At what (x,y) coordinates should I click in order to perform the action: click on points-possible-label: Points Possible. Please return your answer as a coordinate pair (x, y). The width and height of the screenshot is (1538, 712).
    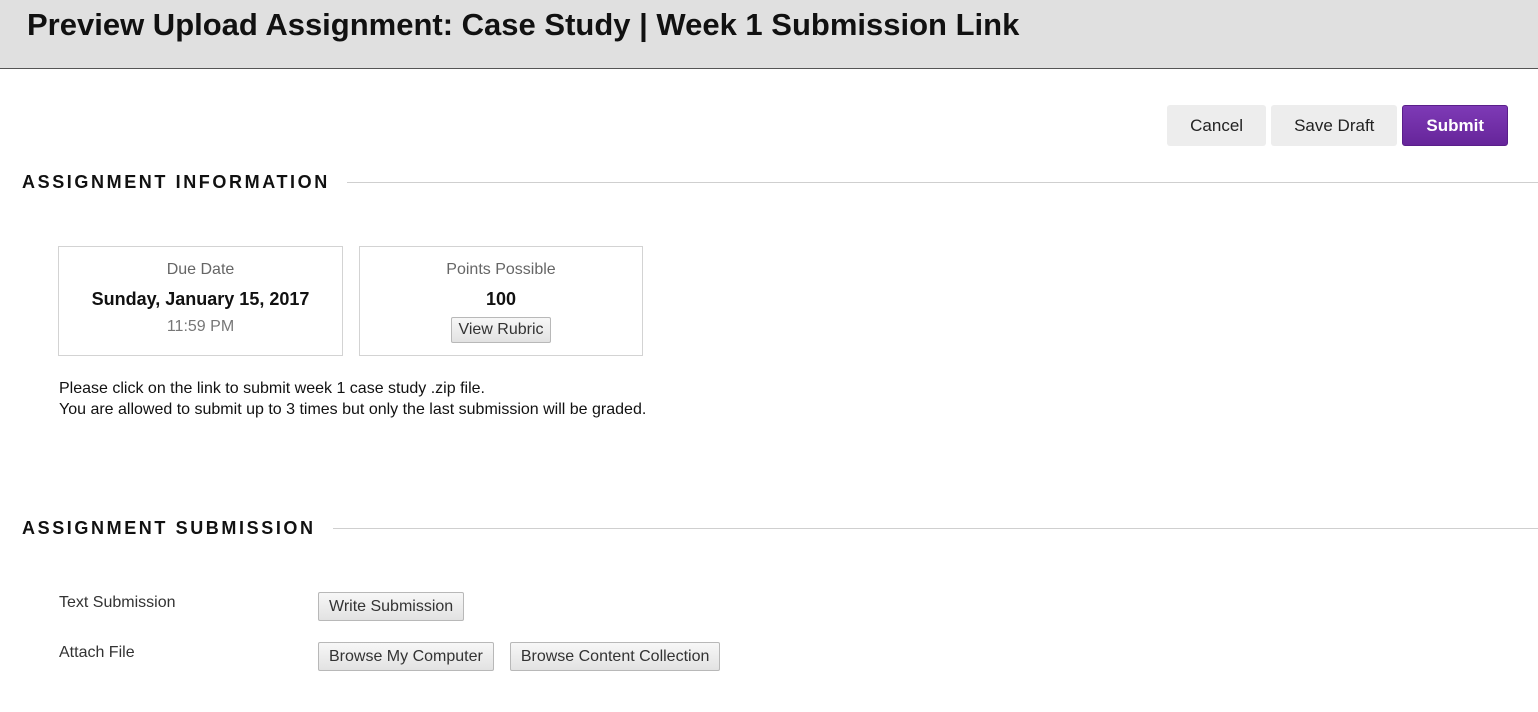
    Looking at the image, I should click on (501, 269).